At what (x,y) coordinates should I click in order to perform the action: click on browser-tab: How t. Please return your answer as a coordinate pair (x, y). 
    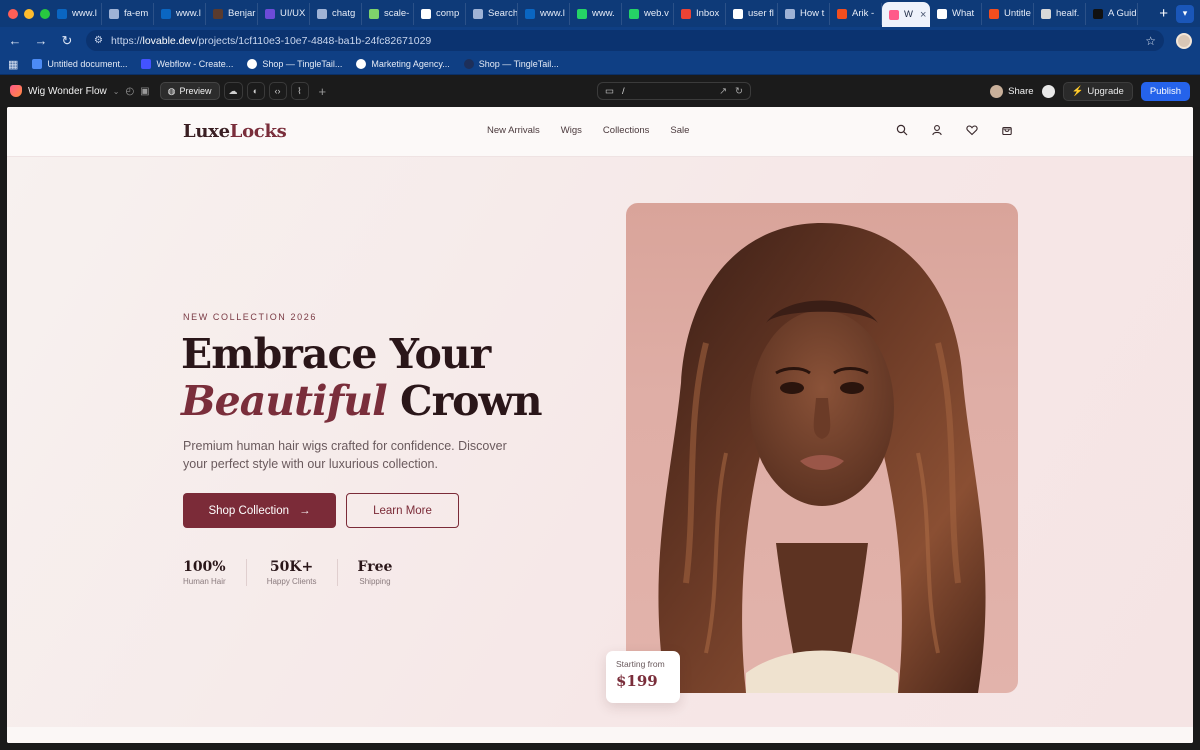
    Looking at the image, I should click on (804, 13).